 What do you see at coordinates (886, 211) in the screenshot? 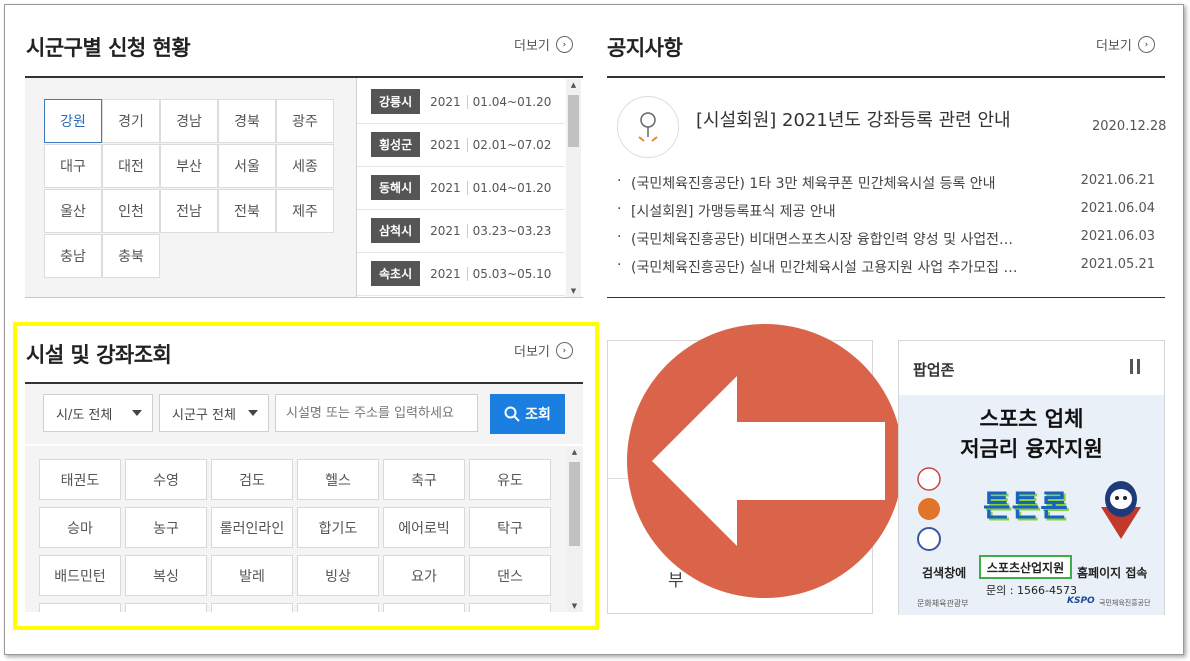
I see `notice-item: [시설회원] 가맹등록표식 제공 안내 2021.06.04` at bounding box center [886, 211].